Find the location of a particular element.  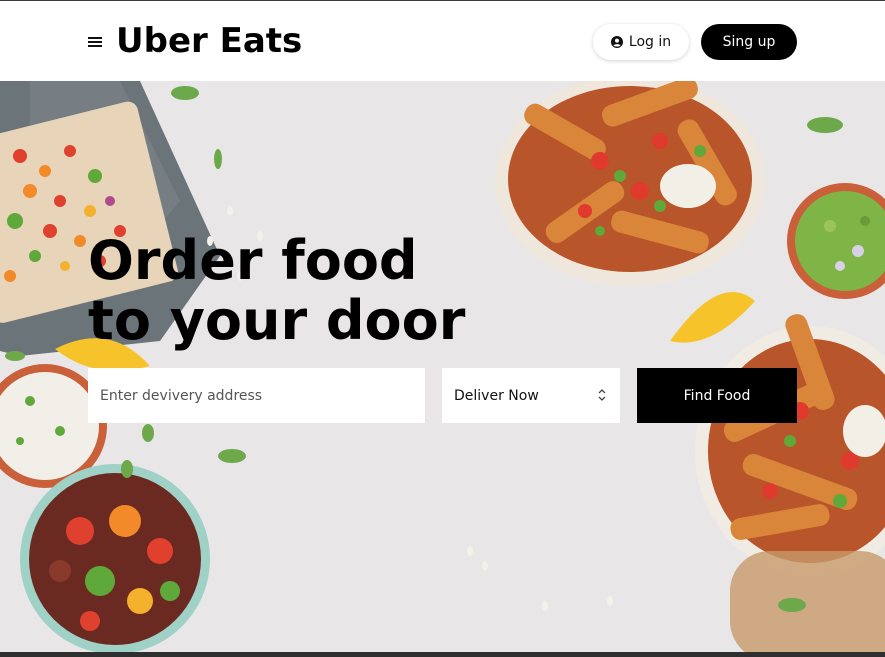

delivery-address-input is located at coordinates (256, 395).